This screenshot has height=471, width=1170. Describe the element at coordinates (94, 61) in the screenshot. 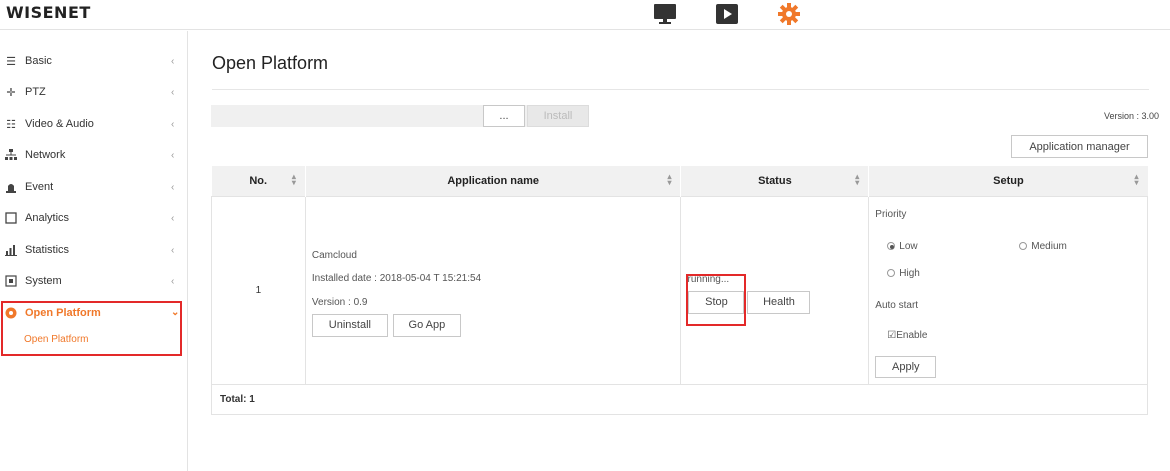

I see `sidebar-item-basic: ☰ Basic ‹` at that location.